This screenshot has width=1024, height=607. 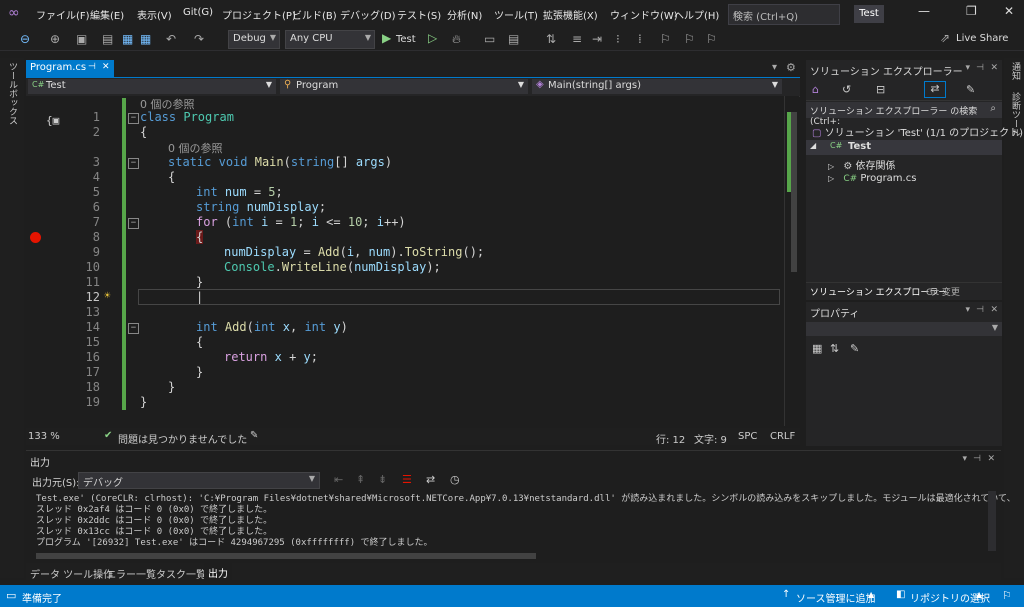 I want to click on tree-item-project: ◢ C# Test, so click(x=904, y=147).